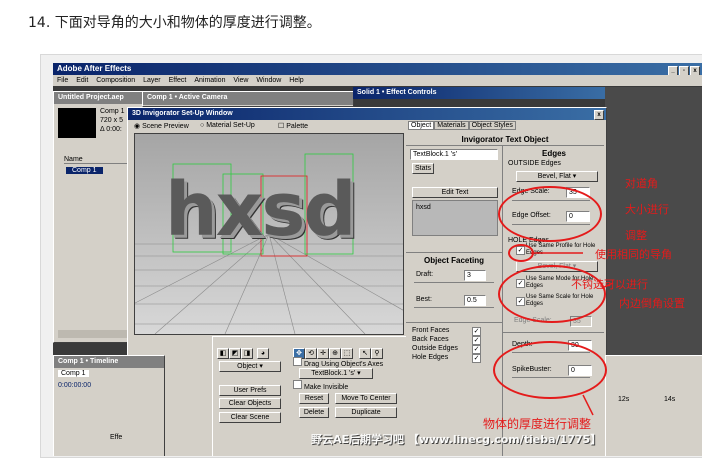 Image resolution: width=702 pixels, height=458 pixels. What do you see at coordinates (456, 439) in the screenshot?
I see `watermark: 野云AE后期学习吧 【www.linecg.com/tieba/1775】` at bounding box center [456, 439].